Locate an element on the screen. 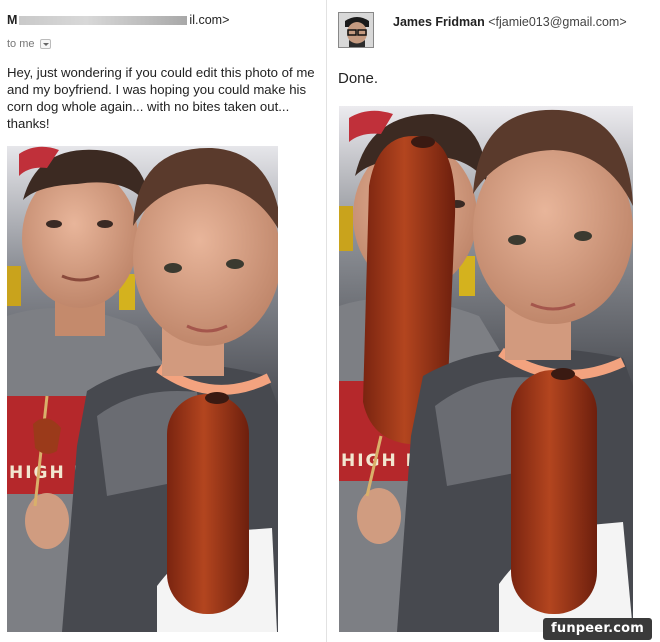  sender-avatar is located at coordinates (356, 30).